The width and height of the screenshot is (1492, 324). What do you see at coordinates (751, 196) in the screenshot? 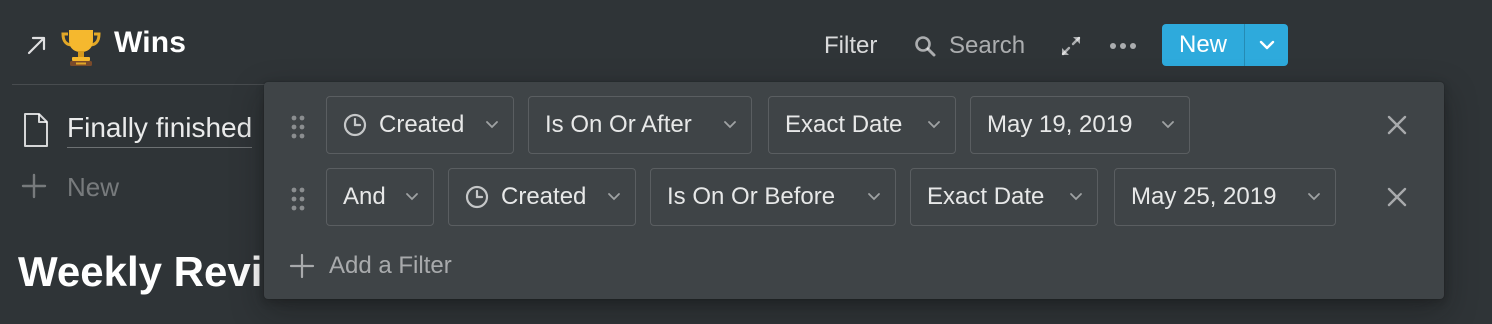
I see `filter-condition-label: Is On Or Before` at bounding box center [751, 196].